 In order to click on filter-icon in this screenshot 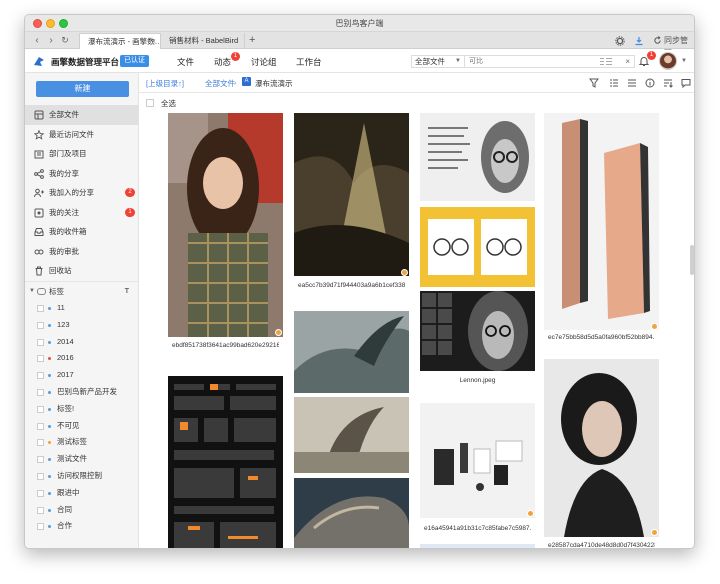, I will do `click(594, 83)`.